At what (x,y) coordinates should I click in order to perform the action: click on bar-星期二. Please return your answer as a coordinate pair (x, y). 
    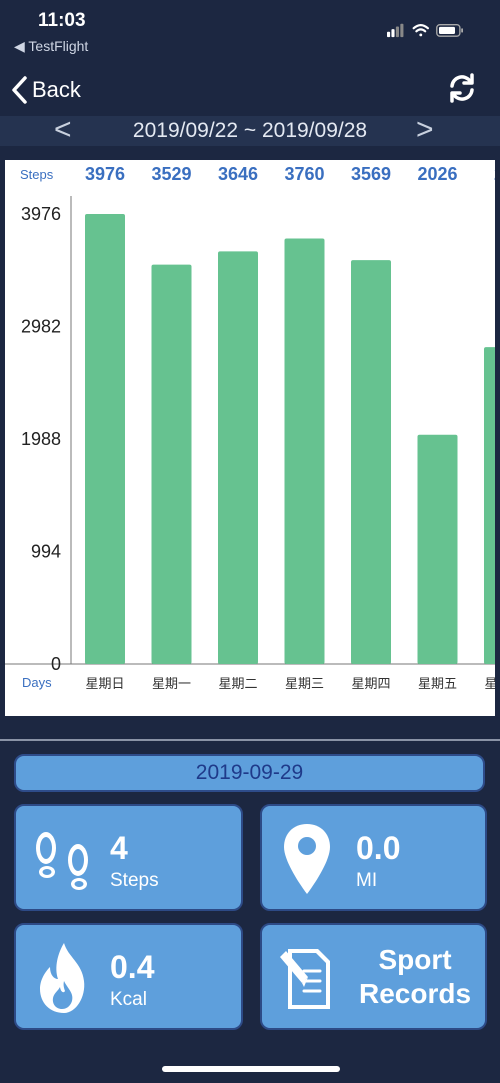
    Looking at the image, I should click on (238, 457).